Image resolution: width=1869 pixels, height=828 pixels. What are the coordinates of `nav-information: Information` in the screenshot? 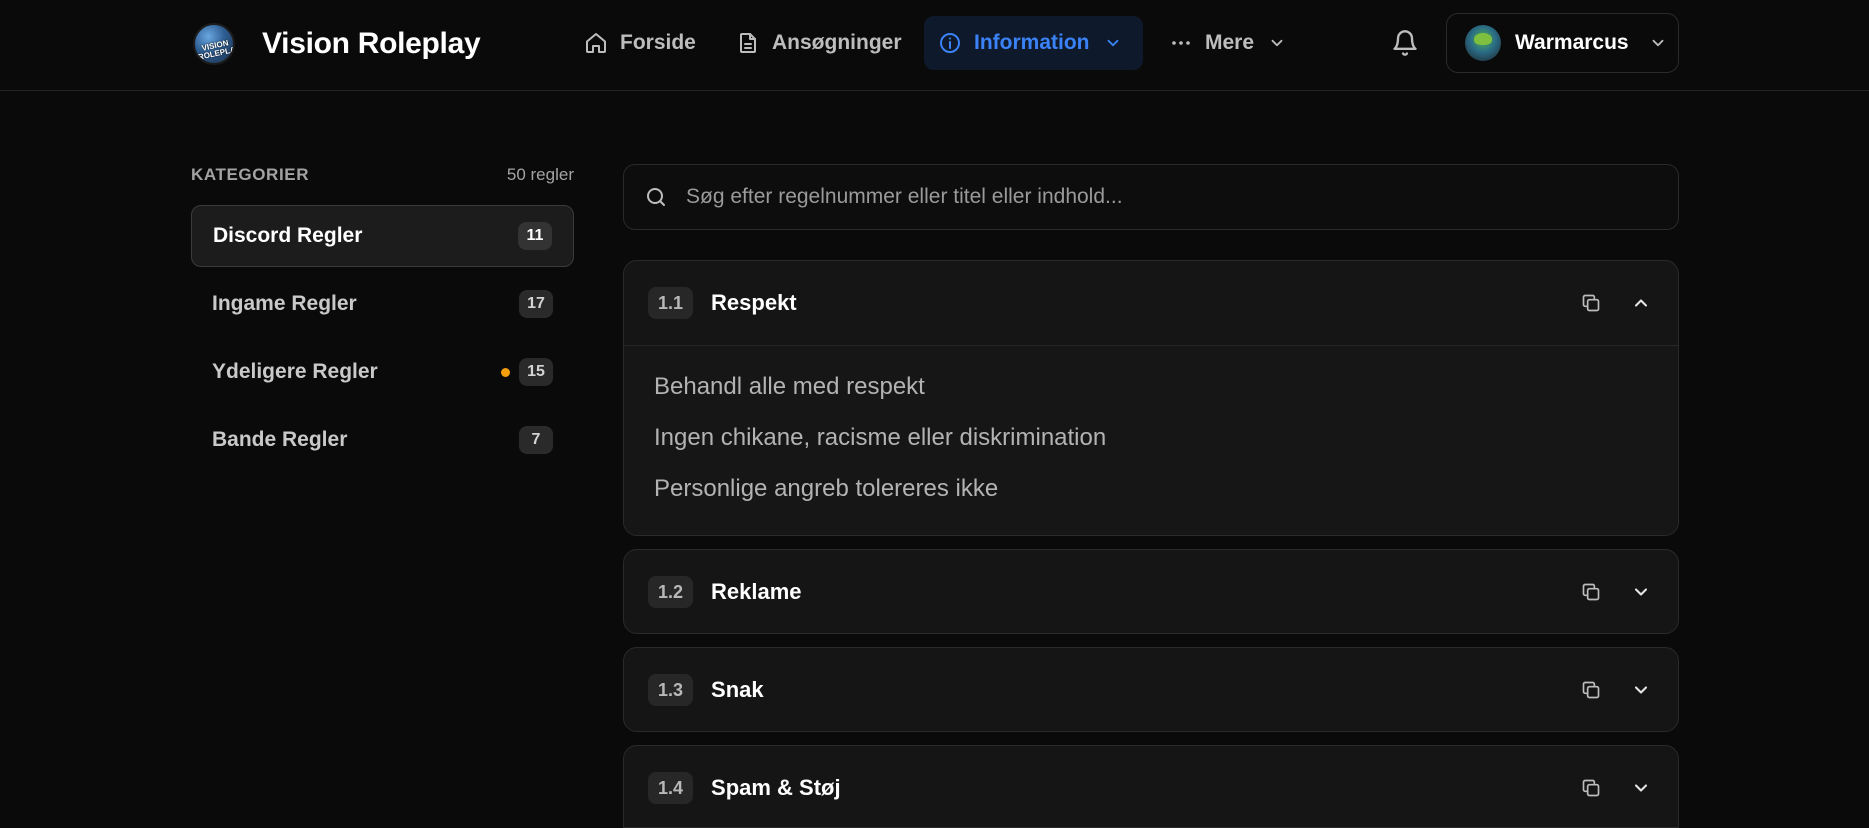 It's located at (1033, 43).